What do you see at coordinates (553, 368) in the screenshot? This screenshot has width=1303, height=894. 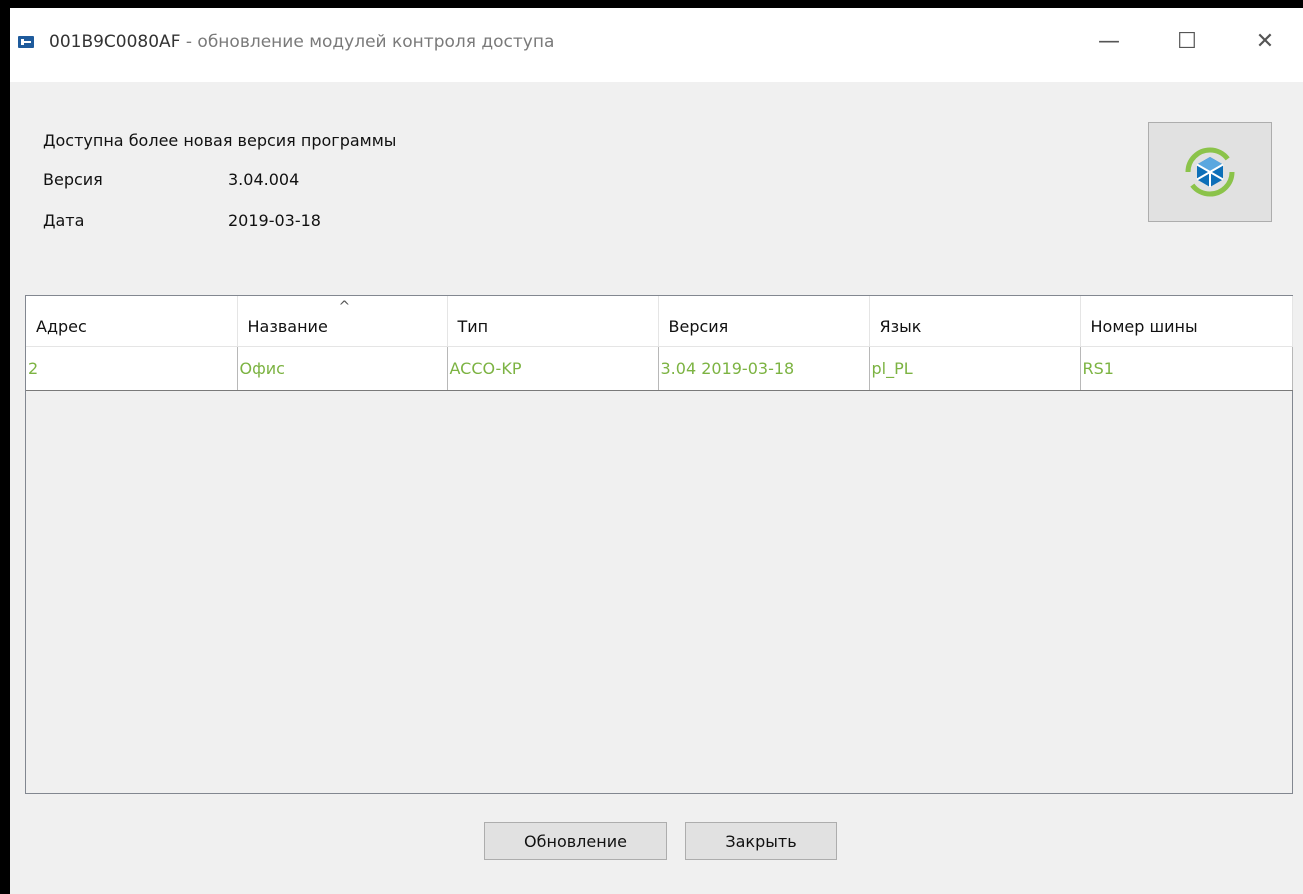 I see `cell-type: ACCO-KP` at bounding box center [553, 368].